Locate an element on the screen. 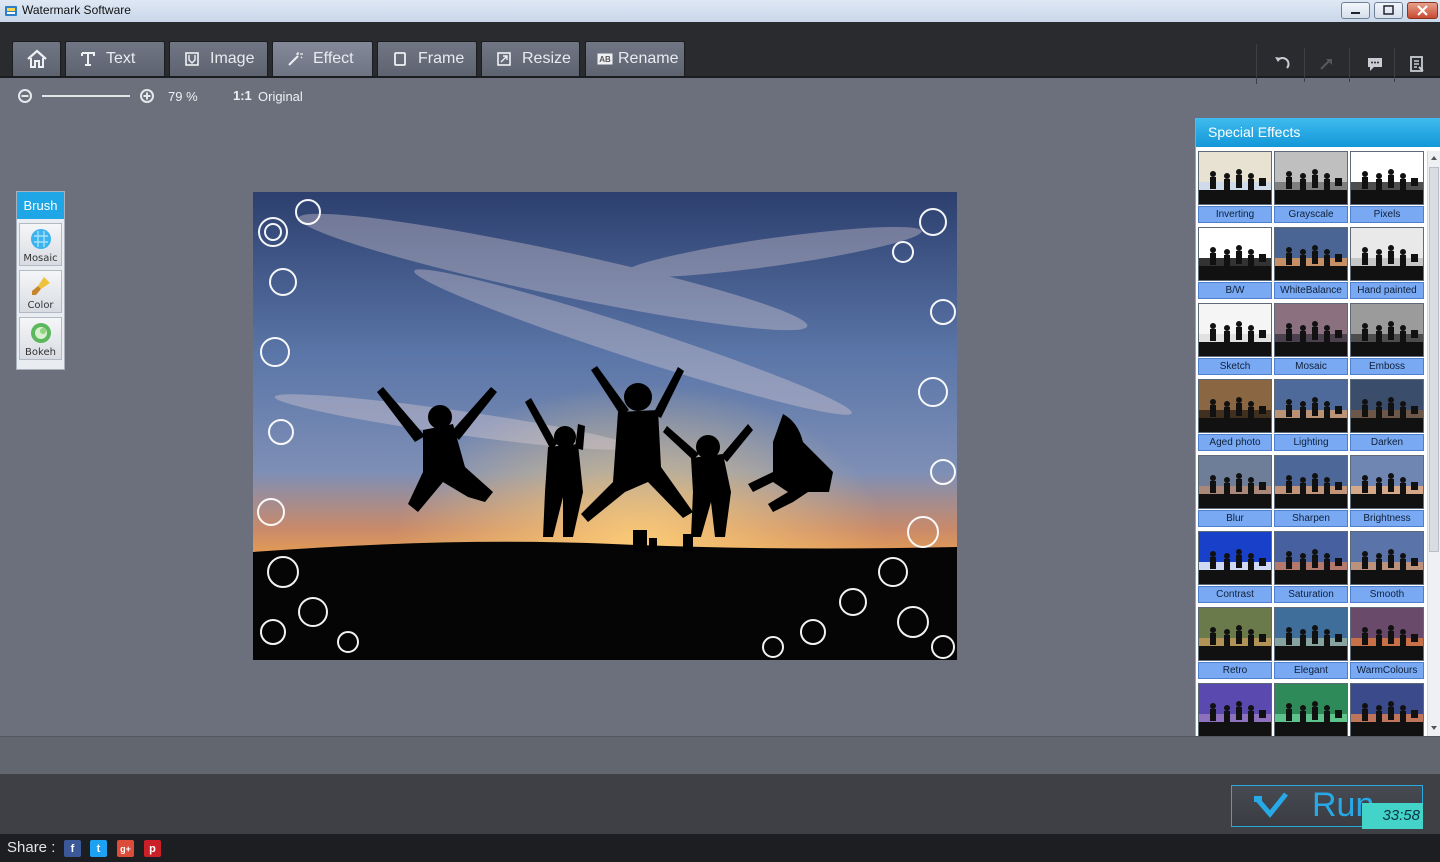  effect-label: Inverting is located at coordinates (1235, 214).